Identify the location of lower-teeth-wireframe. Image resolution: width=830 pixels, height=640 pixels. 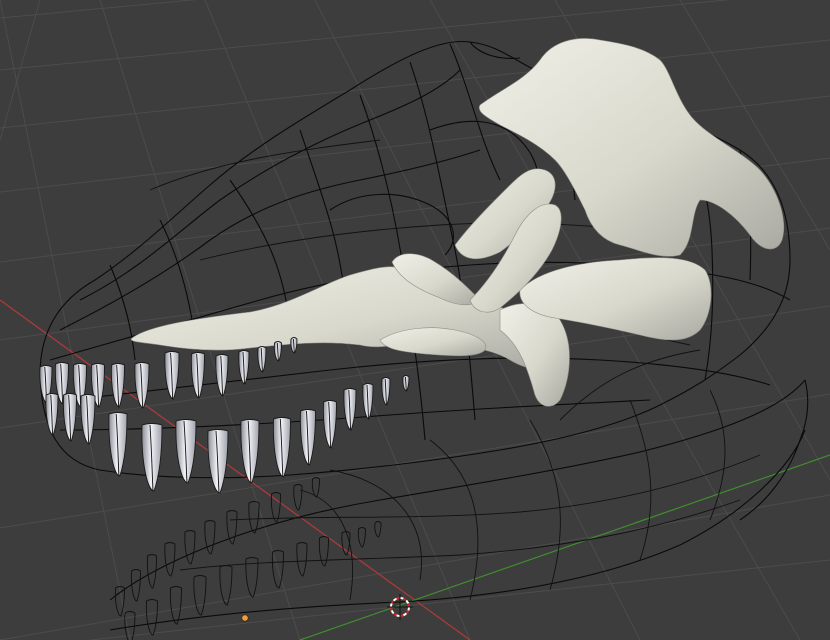
(248, 558).